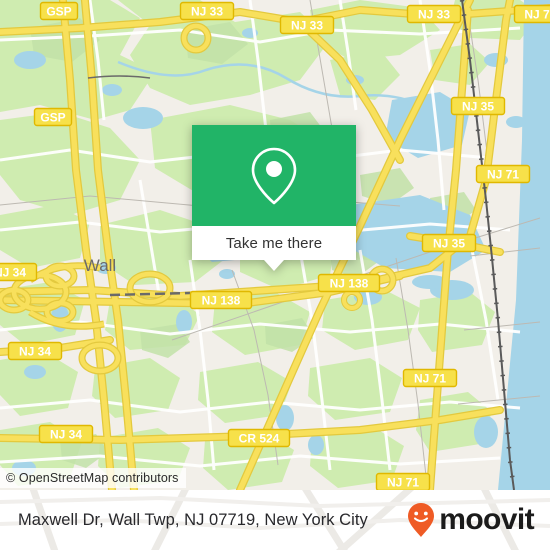 The height and width of the screenshot is (550, 550). I want to click on moovit-smiley-pin-icon, so click(421, 520).